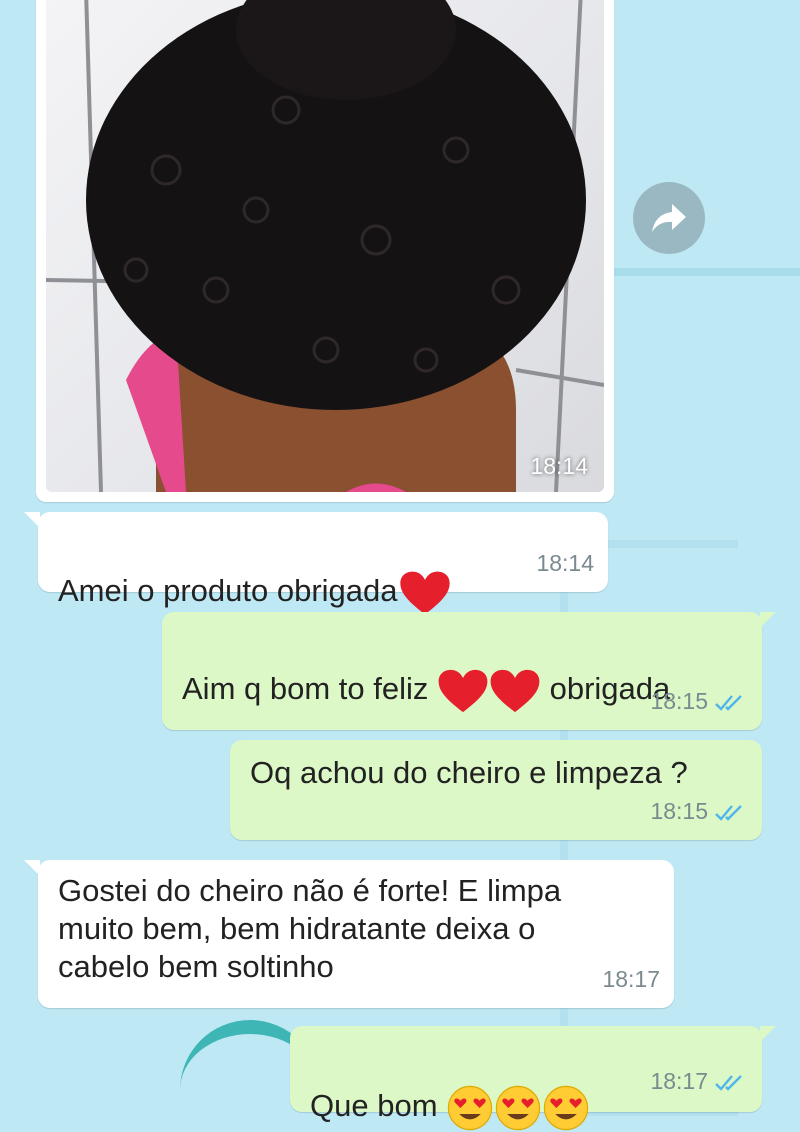  What do you see at coordinates (469, 772) in the screenshot?
I see `message-text: Oq achou do cheiro e limpeza ?` at bounding box center [469, 772].